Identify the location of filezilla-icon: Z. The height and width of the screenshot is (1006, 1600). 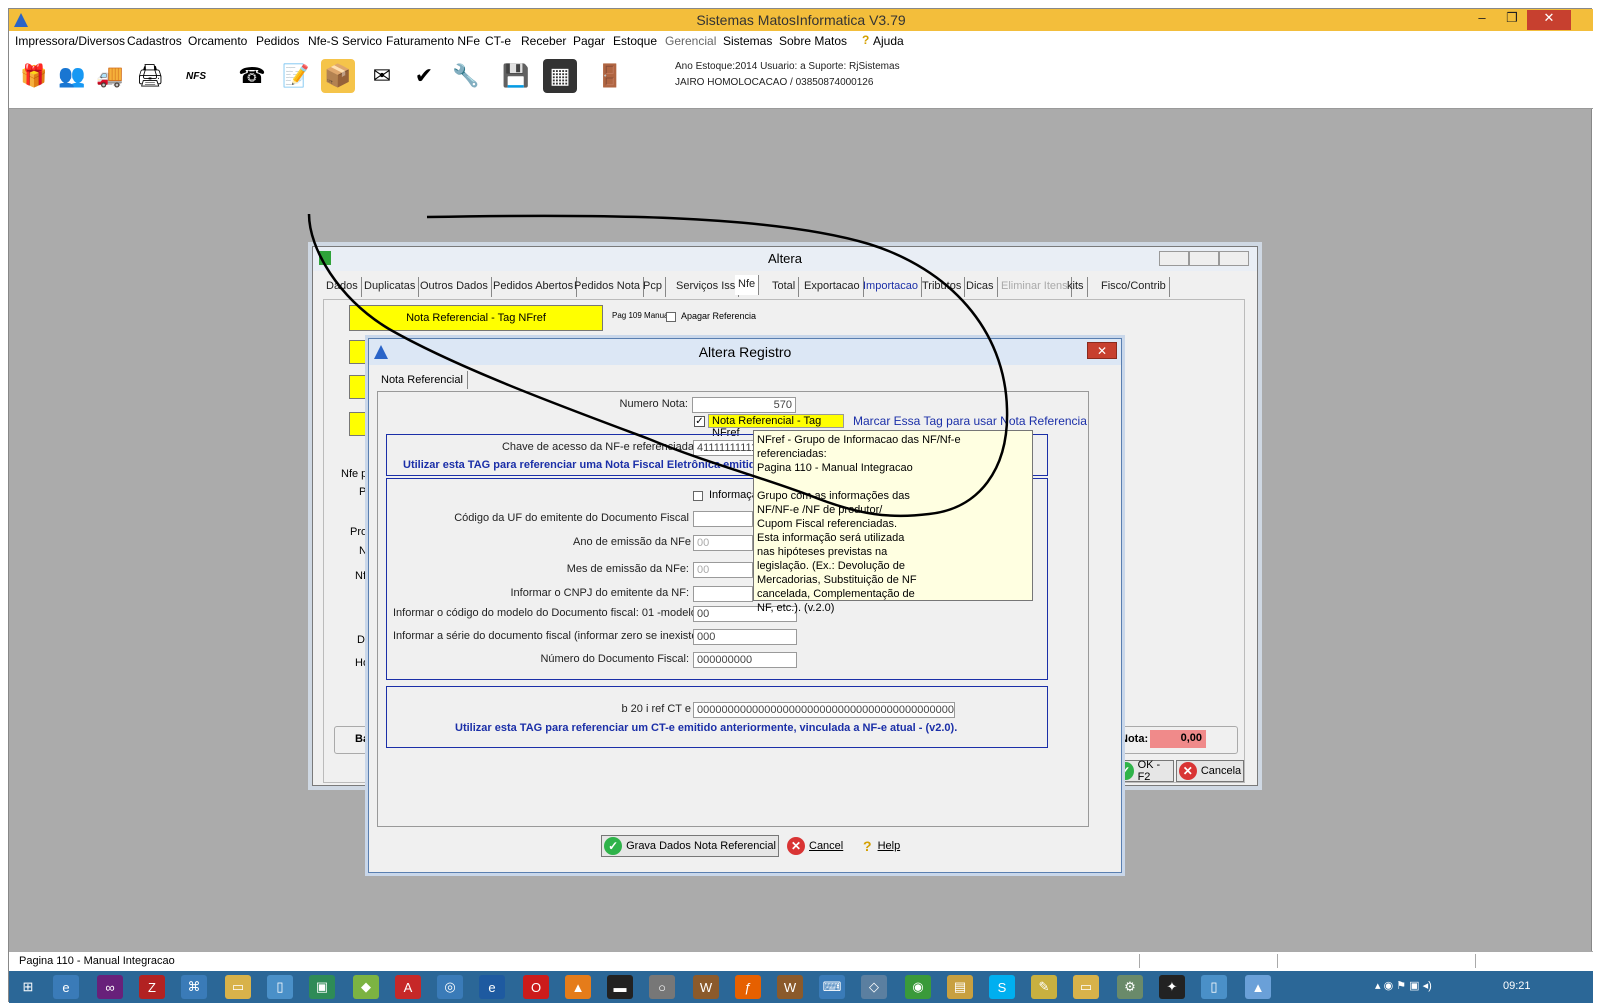
(152, 987).